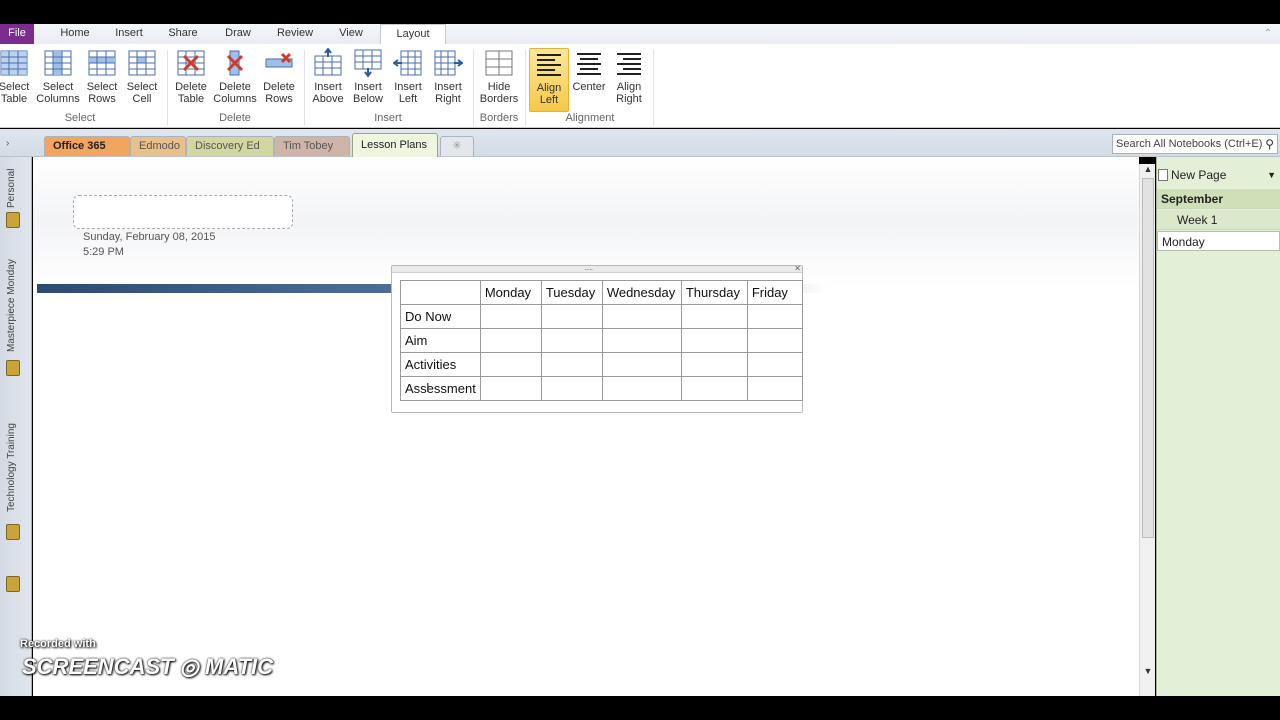  What do you see at coordinates (629, 64) in the screenshot?
I see `align-right-icon` at bounding box center [629, 64].